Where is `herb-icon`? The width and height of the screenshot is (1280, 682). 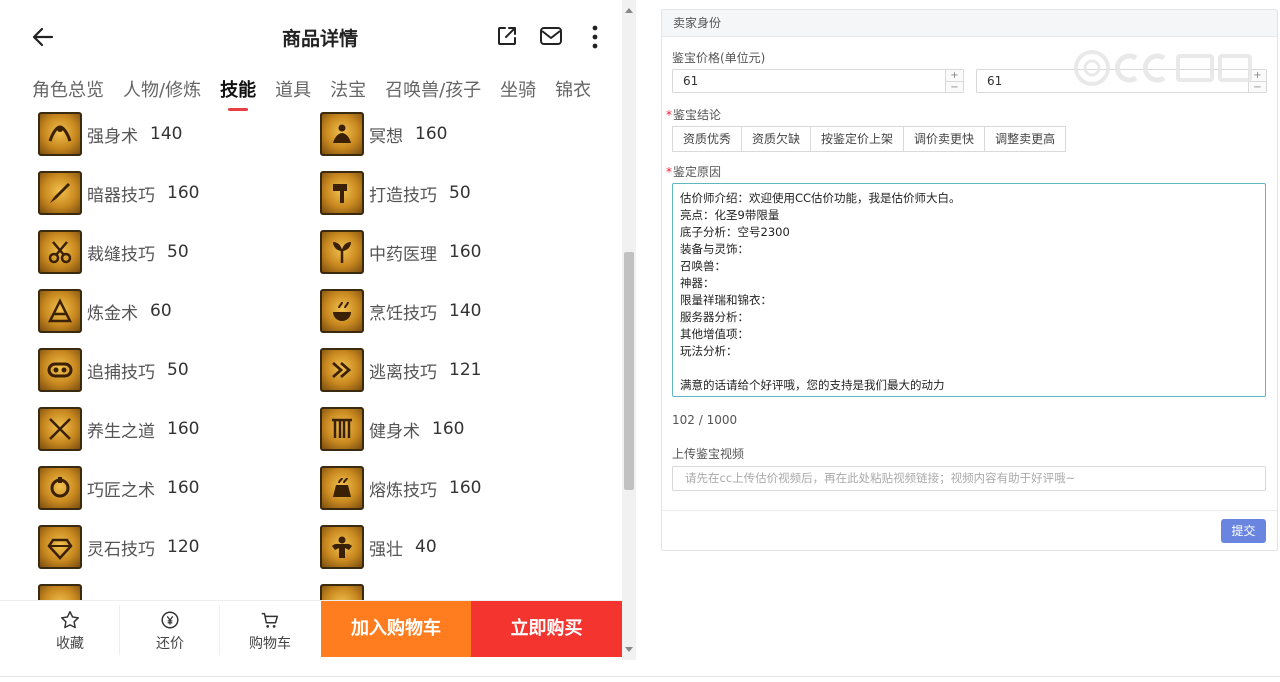
herb-icon is located at coordinates (342, 252).